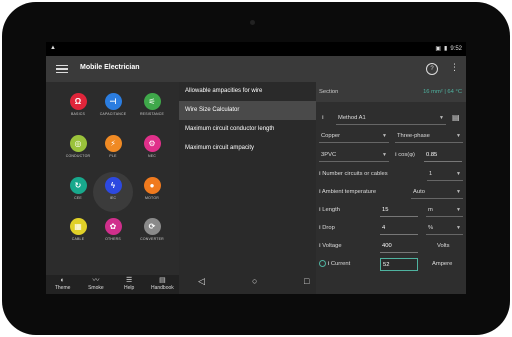 The height and width of the screenshot is (337, 512). I want to click on voltage-unit: Volts, so click(443, 246).